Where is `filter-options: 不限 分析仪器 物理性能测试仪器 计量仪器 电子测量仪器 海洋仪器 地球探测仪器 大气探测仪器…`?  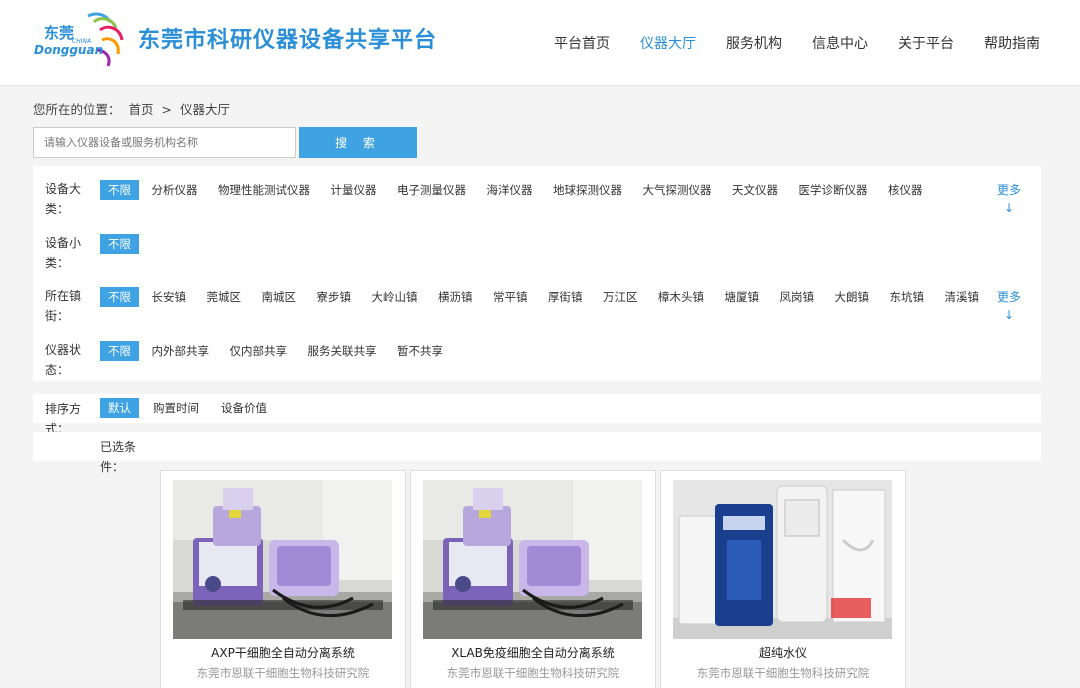 filter-options: 不限 分析仪器 物理性能测试仪器 计量仪器 电子测量仪器 海洋仪器 地球探测仪器 大气探测仪器… is located at coordinates (517, 190).